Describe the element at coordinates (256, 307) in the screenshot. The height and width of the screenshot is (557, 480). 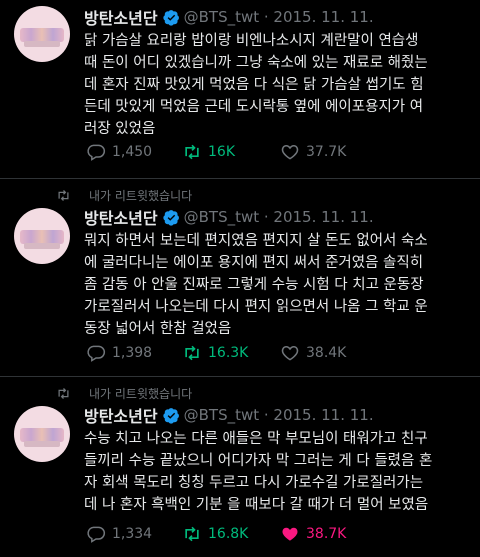
I see `tweet-line: 가로질러서 나오는데 다시 편지 읽으면서 나옴 그 학교 운` at that location.